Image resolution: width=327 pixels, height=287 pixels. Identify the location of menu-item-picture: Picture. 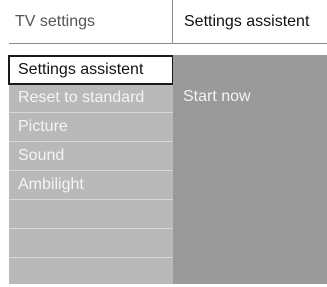
(91, 127).